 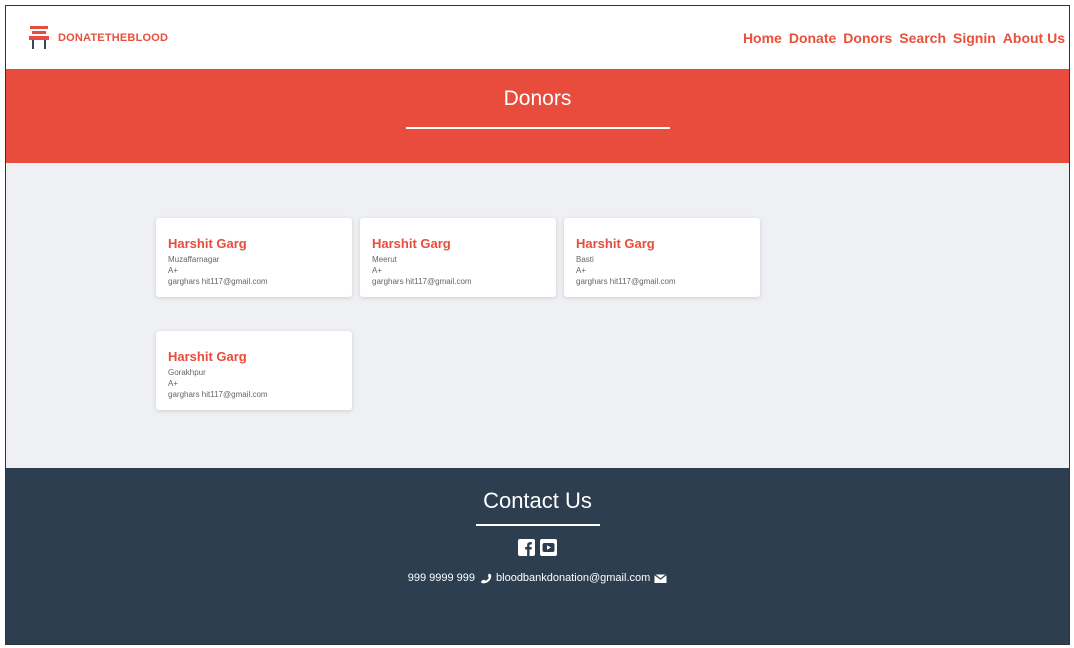 What do you see at coordinates (537, 98) in the screenshot?
I see `page-title: Donors` at bounding box center [537, 98].